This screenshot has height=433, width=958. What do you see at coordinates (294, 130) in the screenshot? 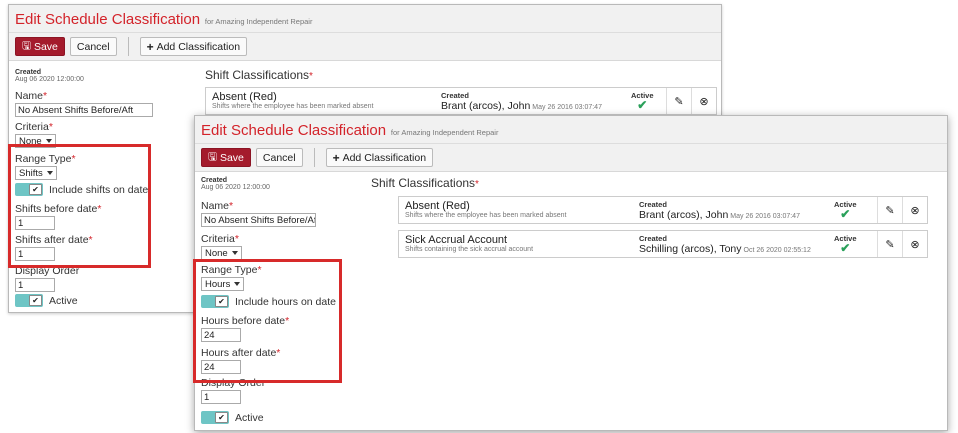
I see `front-page-title: Edit Schedule Classification` at bounding box center [294, 130].